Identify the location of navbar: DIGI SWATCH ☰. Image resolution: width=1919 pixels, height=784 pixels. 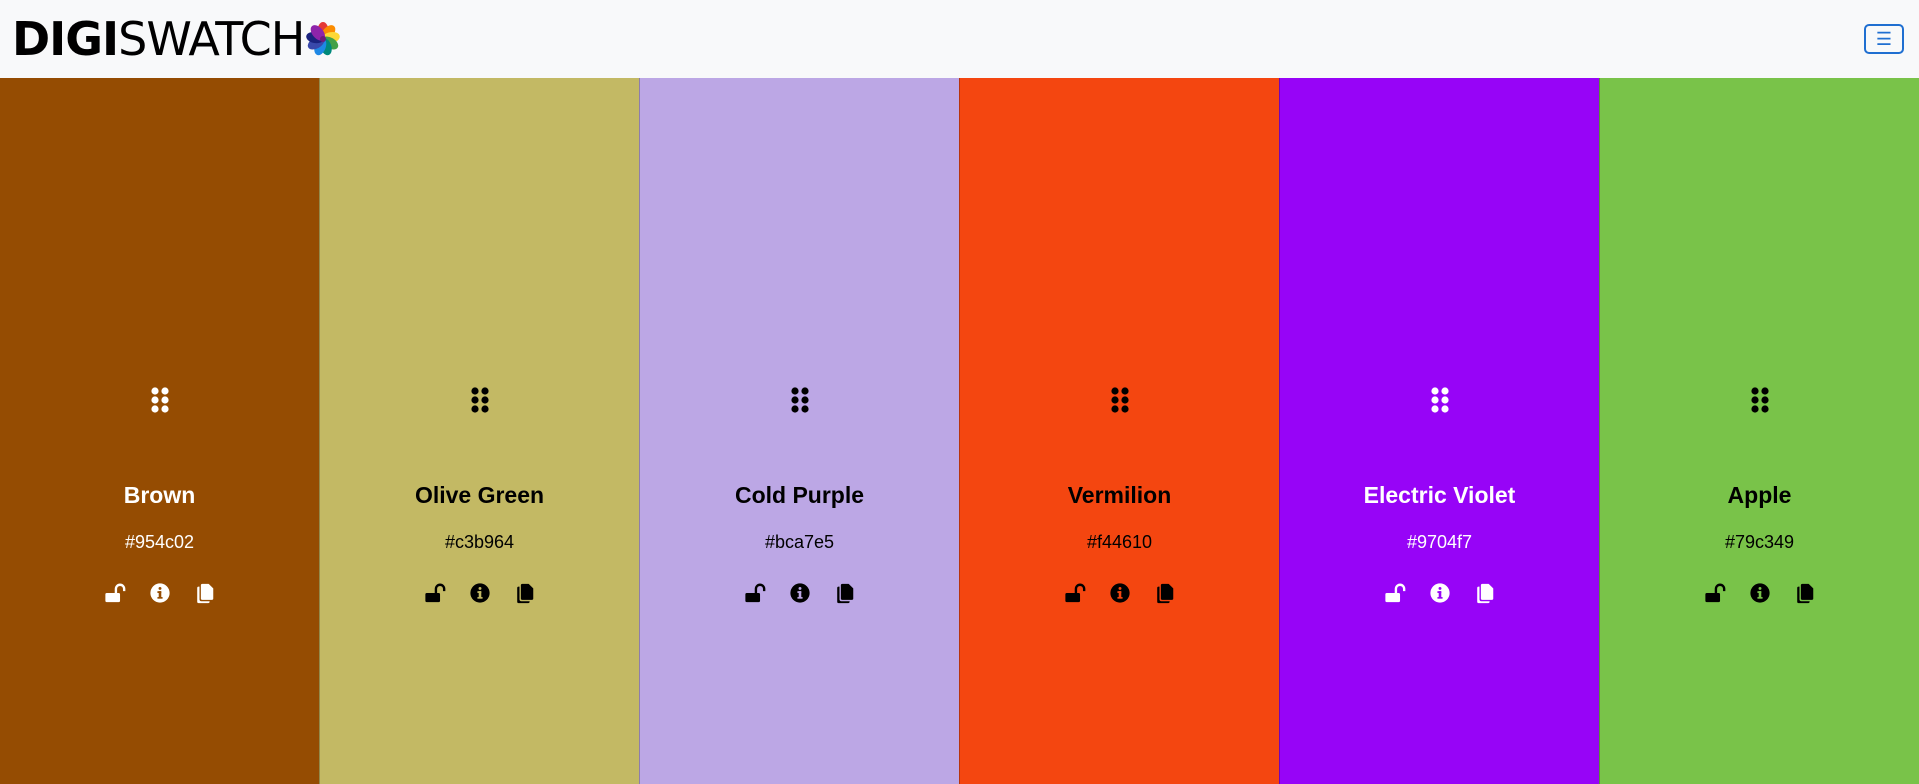
(959, 39).